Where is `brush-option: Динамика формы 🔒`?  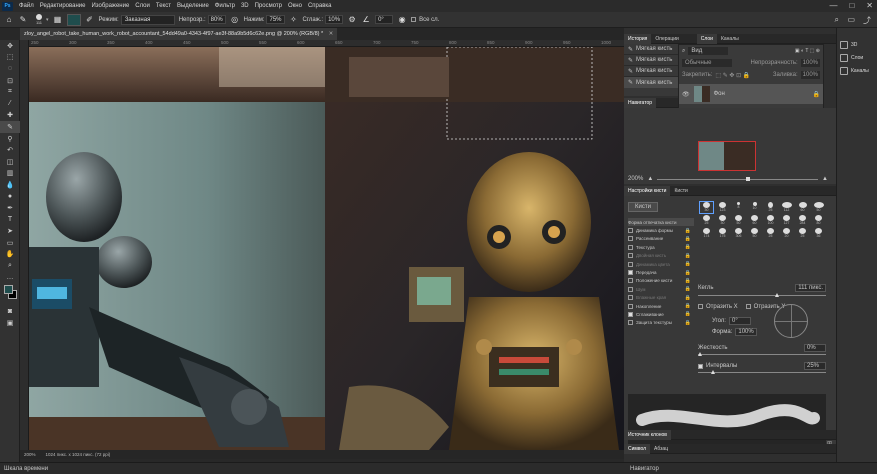
brush-option: Динамика формы 🔒 is located at coordinates (661, 230).